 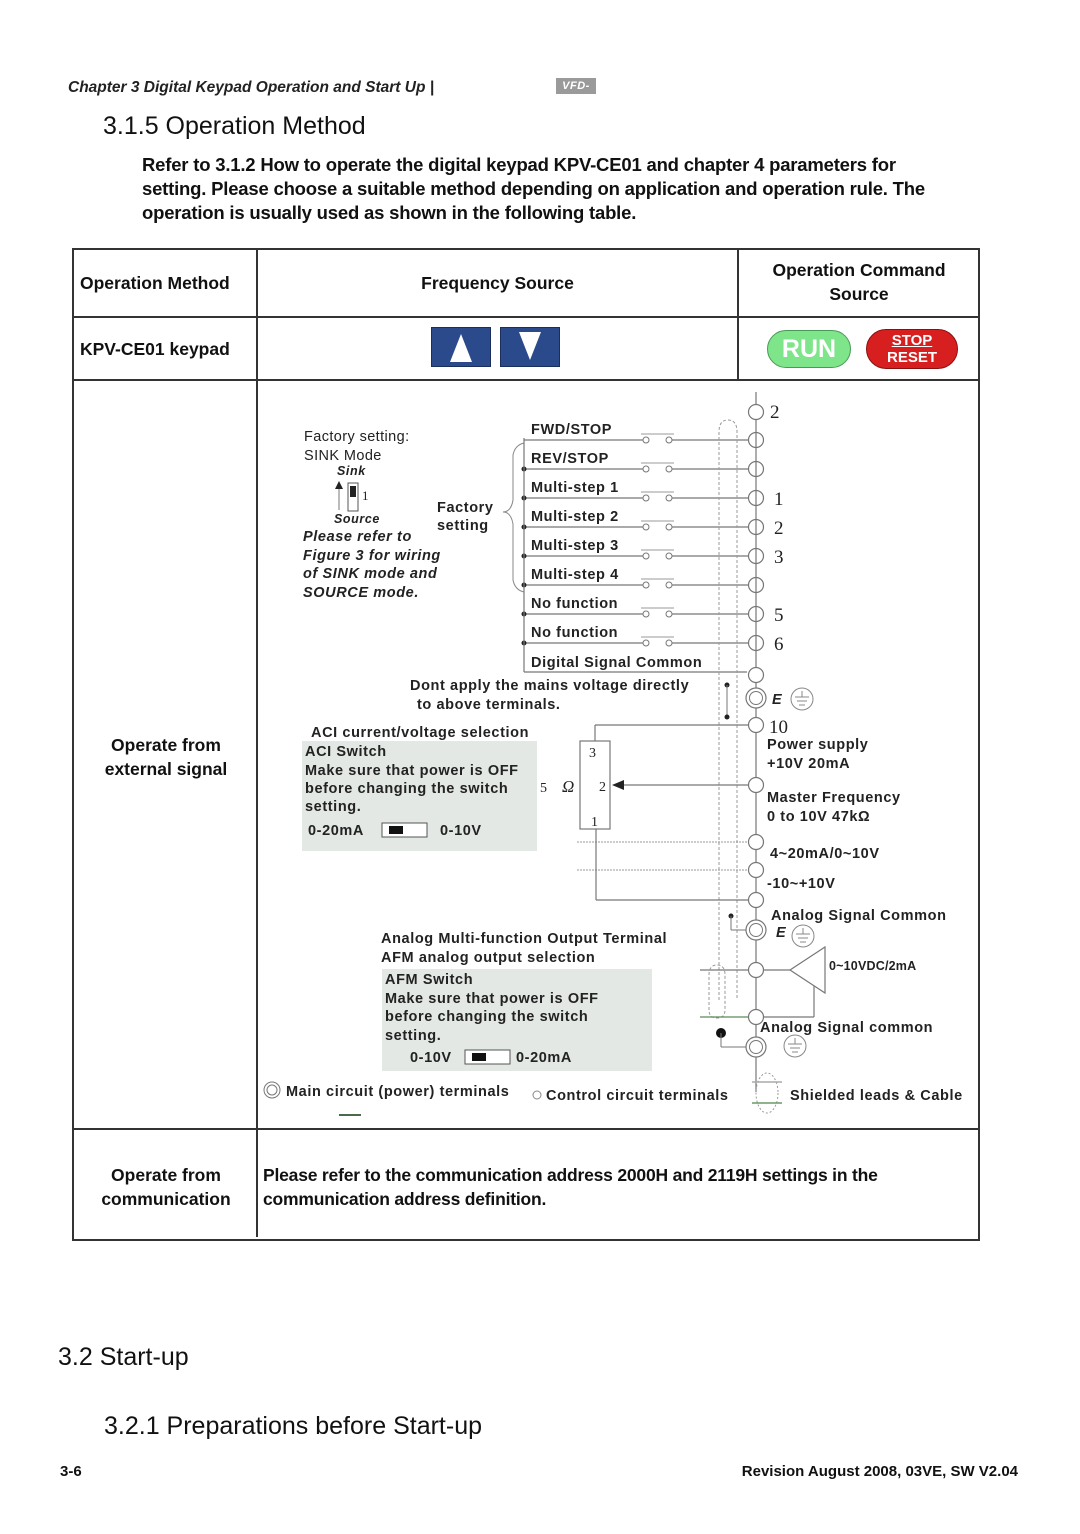 I want to click on afm-title: Analog Multi-function Output Terminal, so click(x=524, y=939).